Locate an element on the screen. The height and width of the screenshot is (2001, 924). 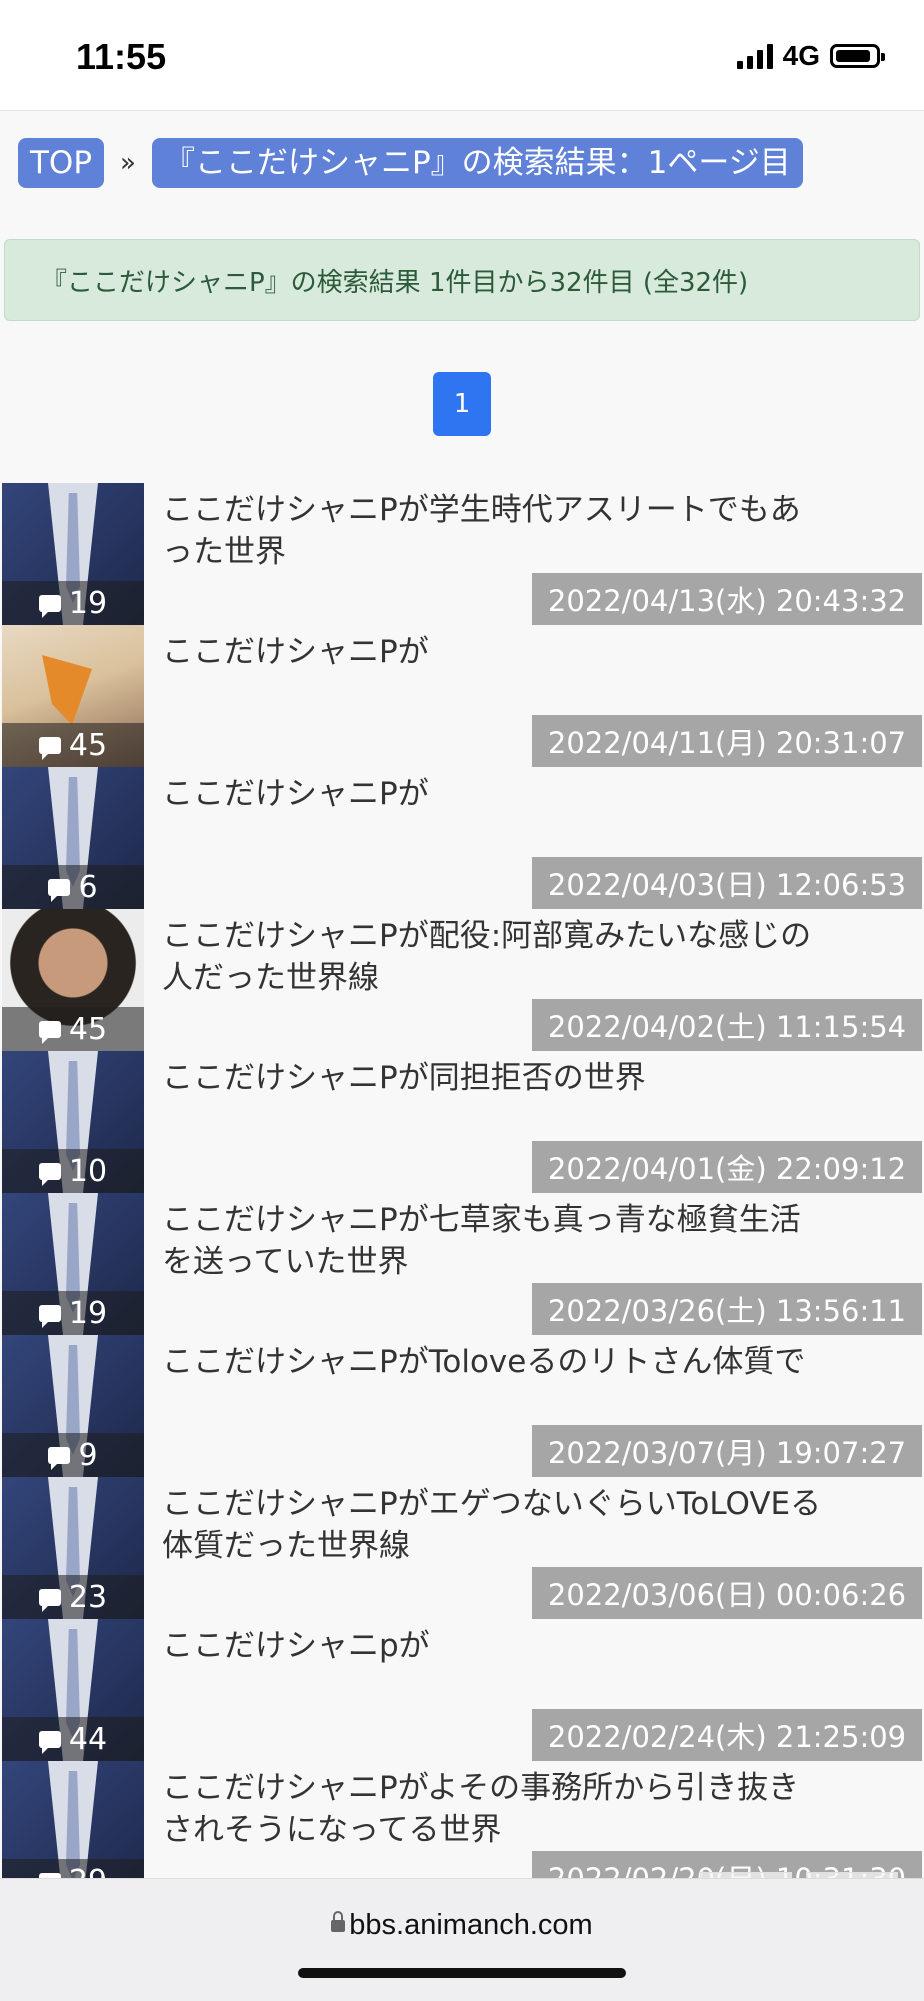
thread-date: 2022/02/24(木) 21:25:09 is located at coordinates (727, 1735).